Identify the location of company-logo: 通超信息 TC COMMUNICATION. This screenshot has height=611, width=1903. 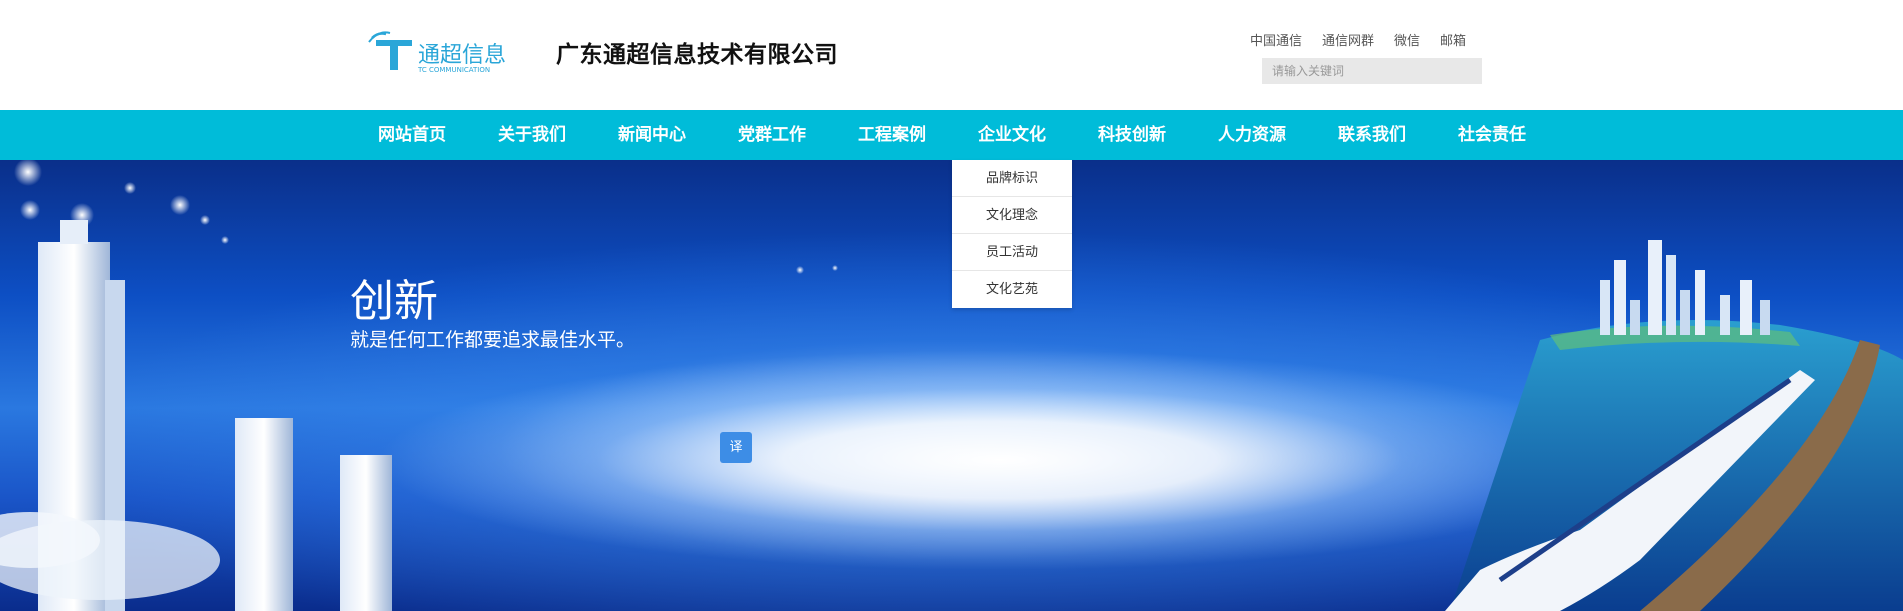
(453, 53).